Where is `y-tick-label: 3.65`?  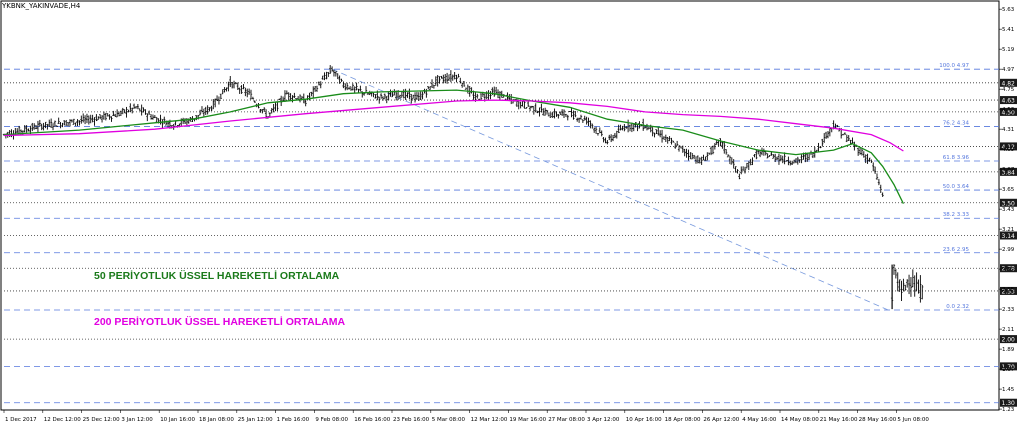 y-tick-label: 3.65 is located at coordinates (1008, 190).